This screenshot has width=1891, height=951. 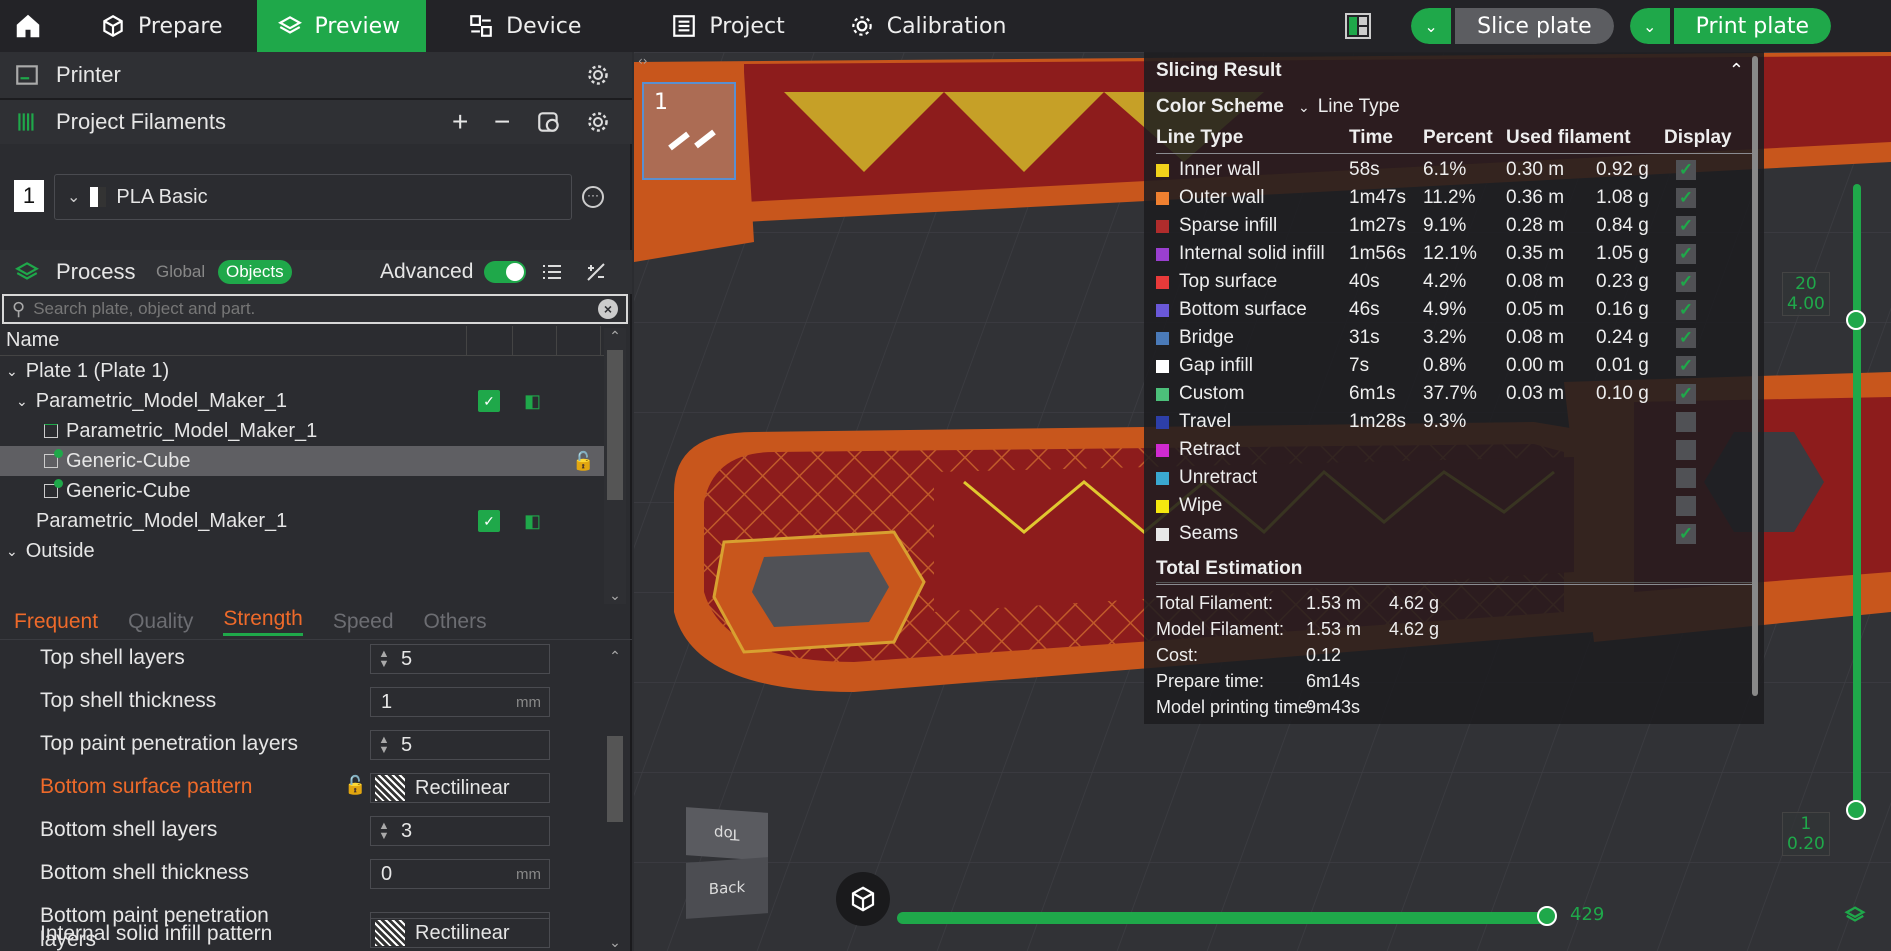 What do you see at coordinates (160, 622) in the screenshot?
I see `tab-quality: Quality` at bounding box center [160, 622].